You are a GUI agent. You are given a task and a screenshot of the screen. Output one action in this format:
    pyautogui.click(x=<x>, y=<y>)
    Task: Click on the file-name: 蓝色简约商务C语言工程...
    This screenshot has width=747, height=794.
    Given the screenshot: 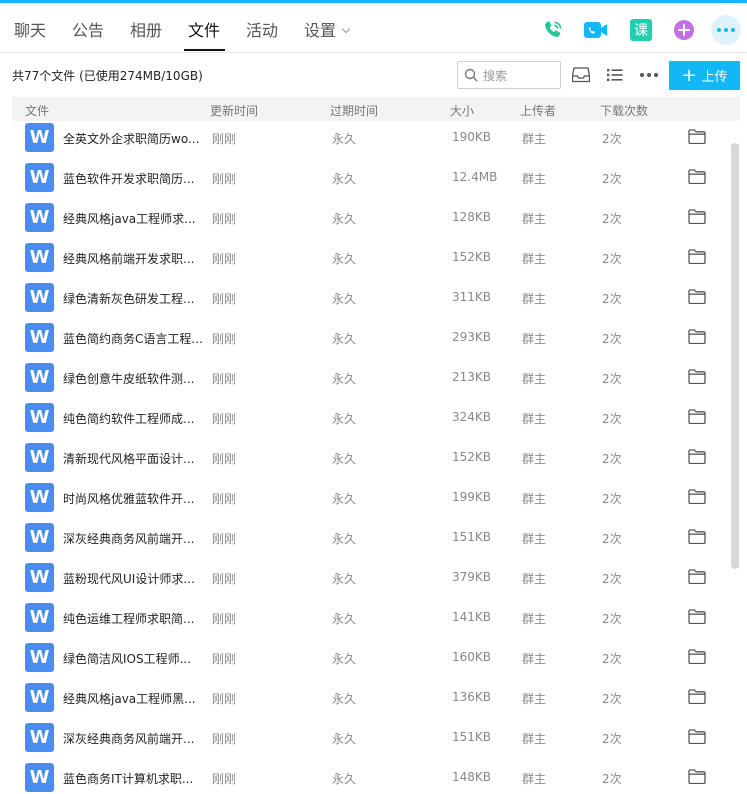 What is the action you would take?
    pyautogui.click(x=134, y=338)
    